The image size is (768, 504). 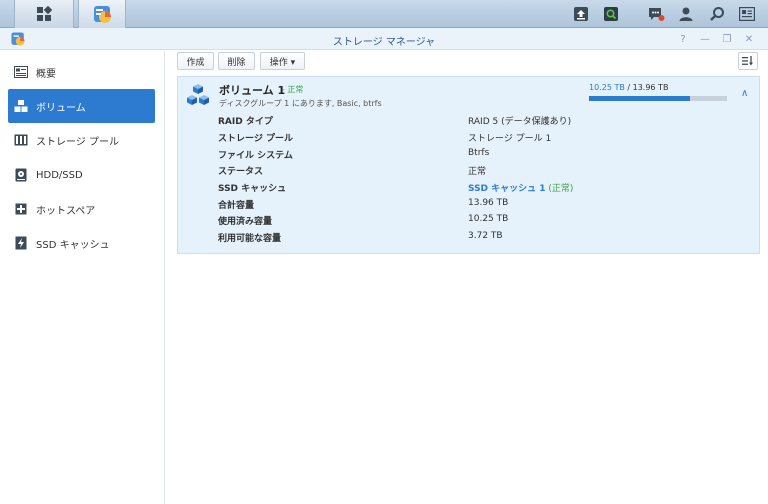 What do you see at coordinates (293, 89) in the screenshot?
I see `volume-status: - 正常` at bounding box center [293, 89].